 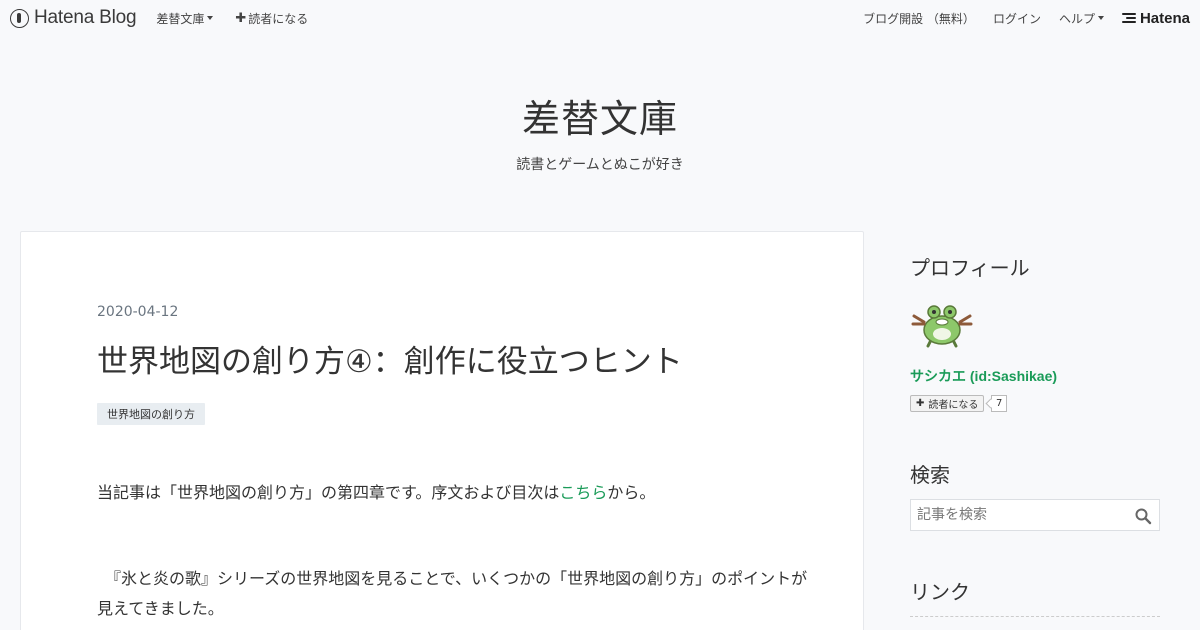 What do you see at coordinates (940, 592) in the screenshot?
I see `links-heading: リンク` at bounding box center [940, 592].